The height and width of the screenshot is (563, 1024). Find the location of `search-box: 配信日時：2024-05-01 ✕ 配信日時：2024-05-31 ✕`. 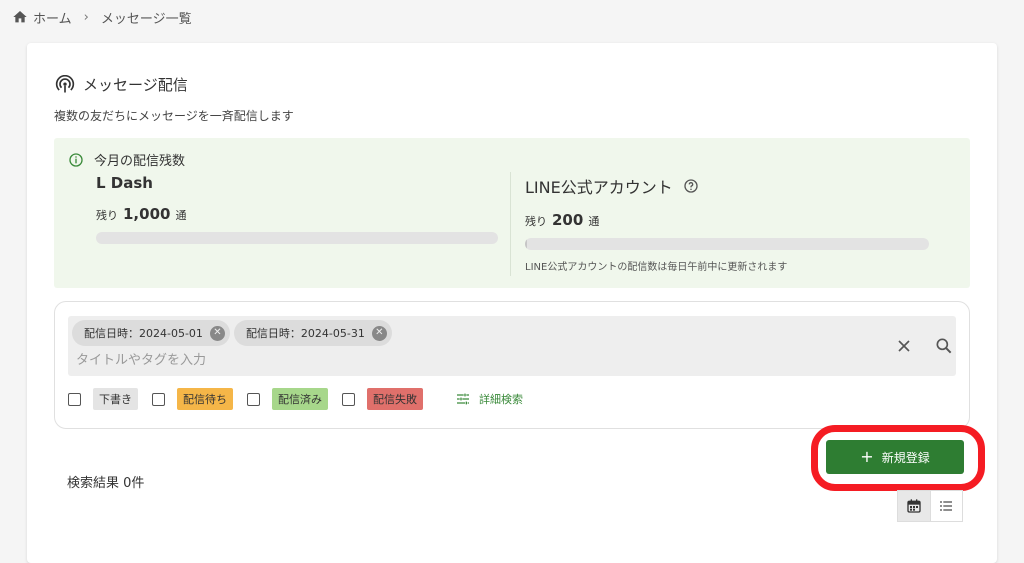

search-box: 配信日時：2024-05-01 ✕ 配信日時：2024-05-31 ✕ is located at coordinates (512, 346).